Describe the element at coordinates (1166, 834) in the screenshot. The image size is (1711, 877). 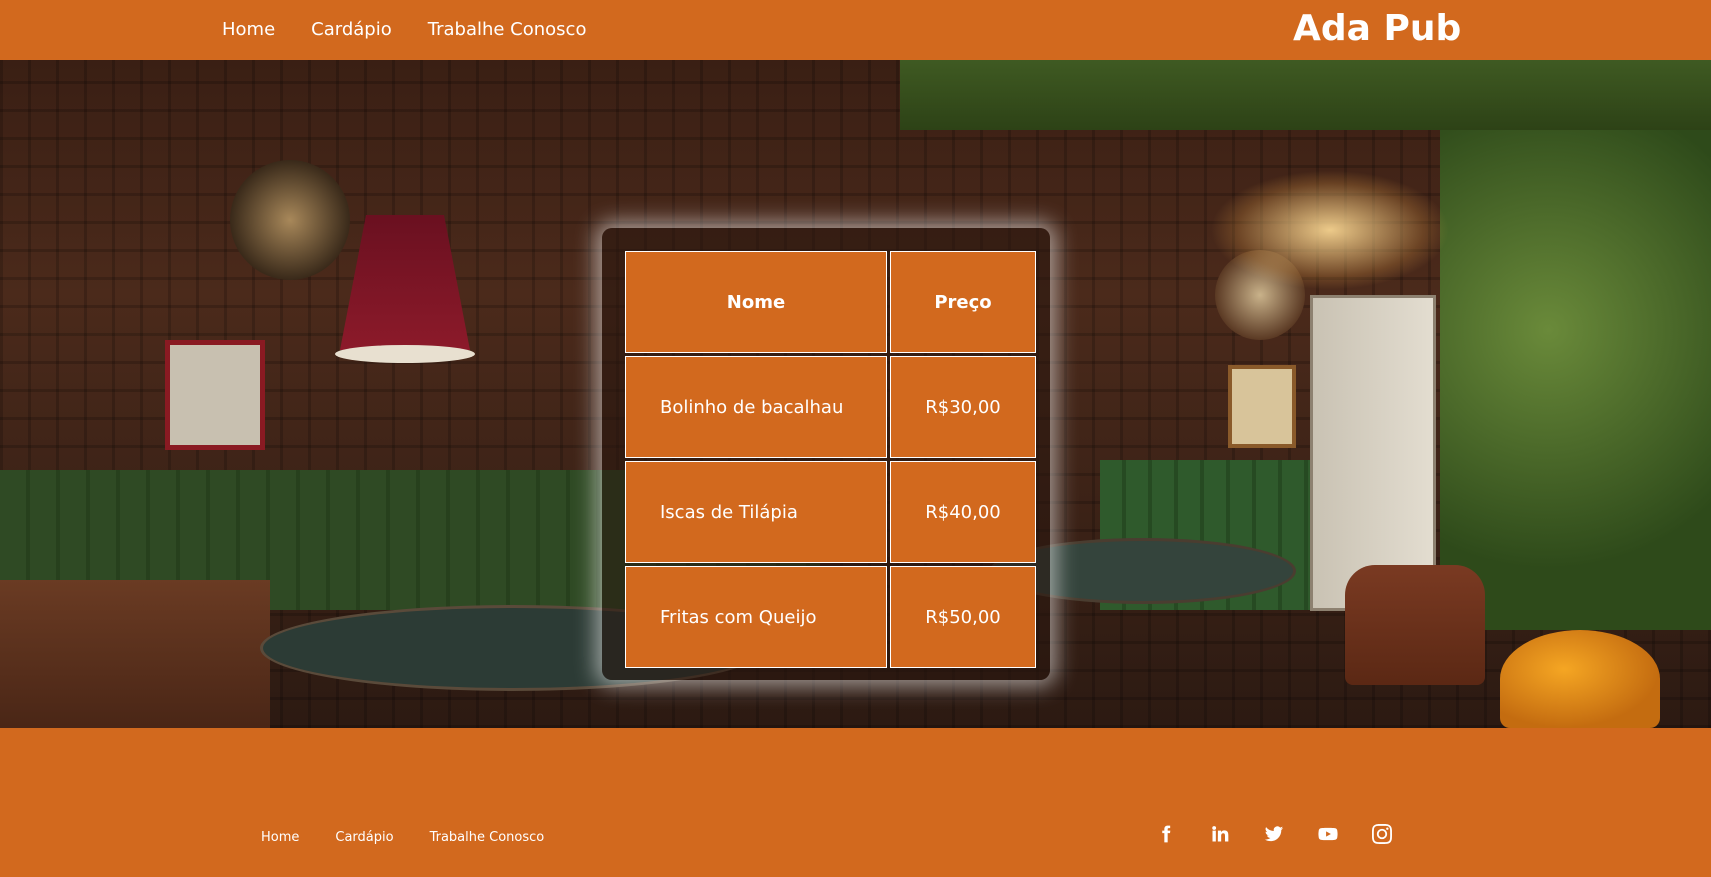
I see `facebook-icon` at that location.